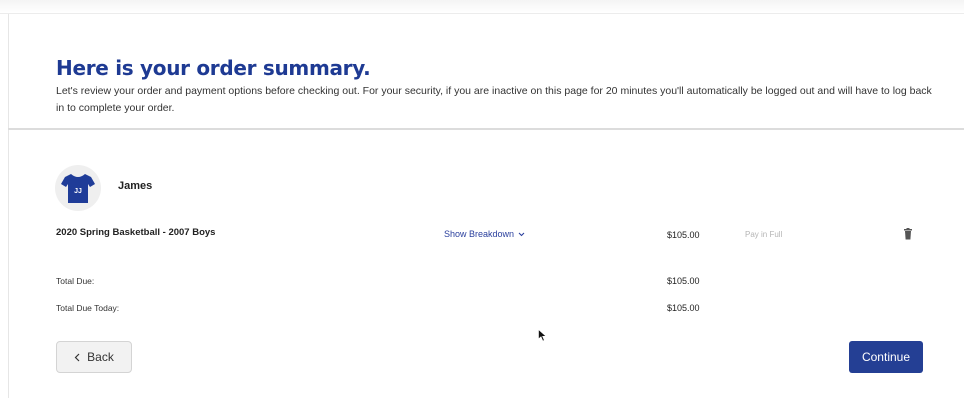  I want to click on player-name: James, so click(135, 186).